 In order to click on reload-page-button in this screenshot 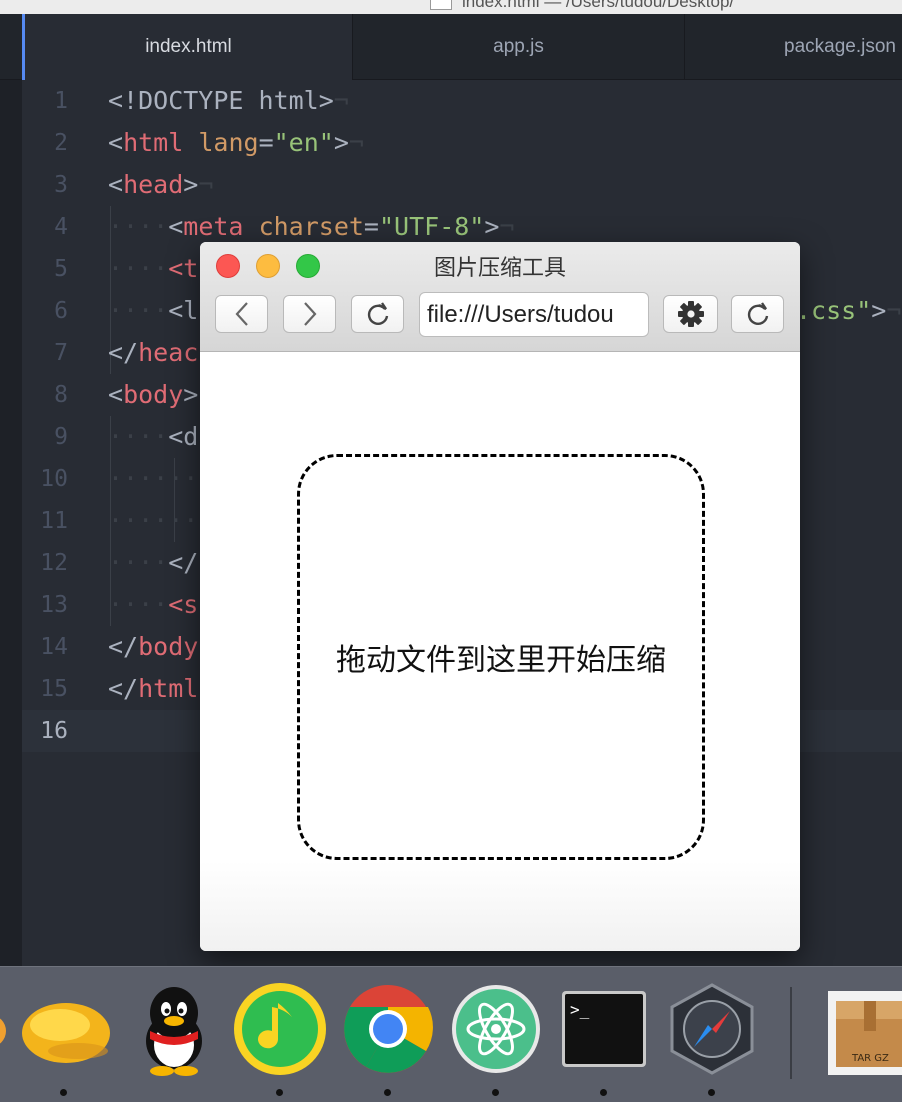, I will do `click(757, 314)`.